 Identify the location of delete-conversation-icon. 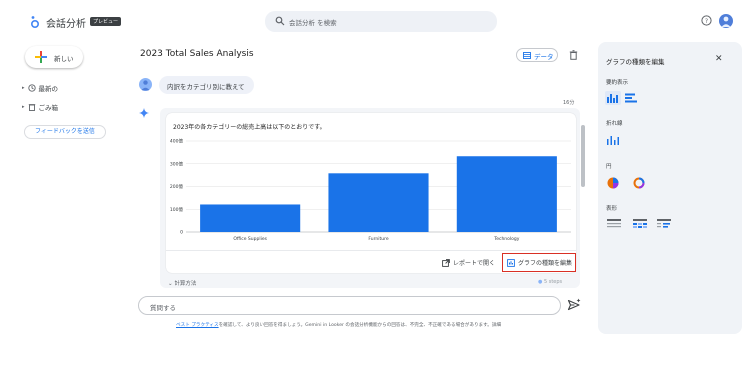
(573, 55).